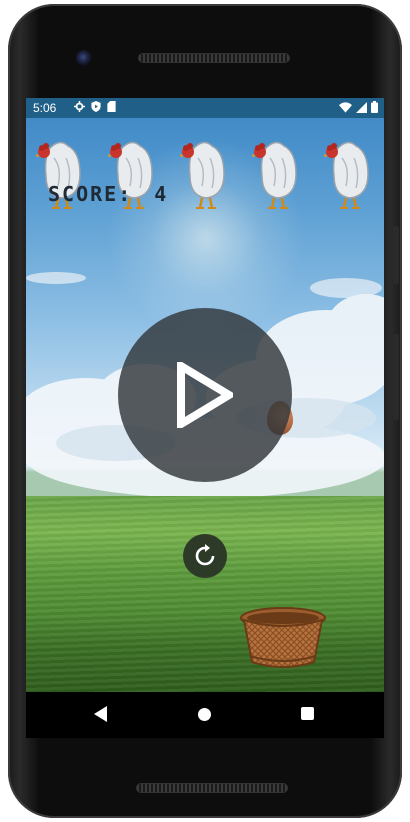 This screenshot has width=410, height=822. I want to click on status-time: 5:06, so click(45, 108).